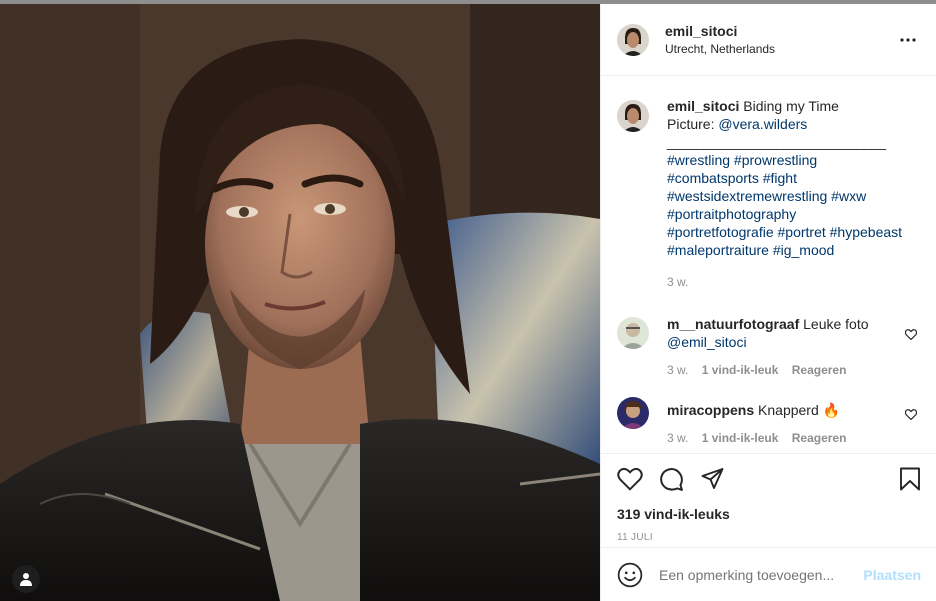 The image size is (936, 601). Describe the element at coordinates (703, 106) in the screenshot. I see `caption-username: emil_sitoci` at that location.